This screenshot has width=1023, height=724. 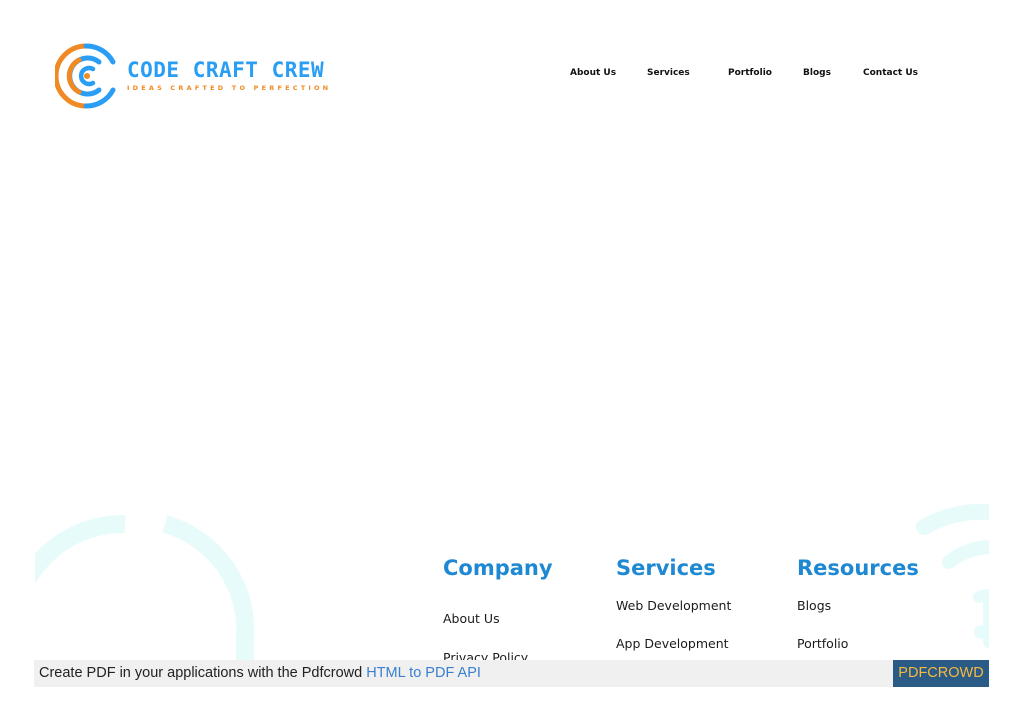 I want to click on footer-link-about-us: About Us, so click(x=471, y=618).